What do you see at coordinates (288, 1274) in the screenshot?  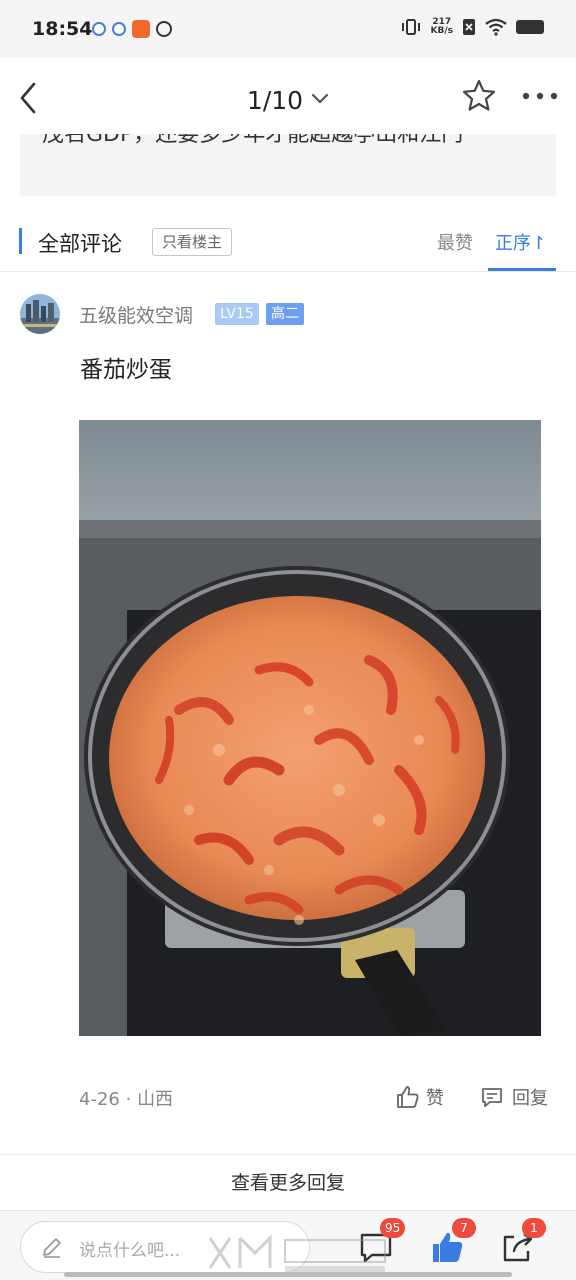 I see `home-indicator` at bounding box center [288, 1274].